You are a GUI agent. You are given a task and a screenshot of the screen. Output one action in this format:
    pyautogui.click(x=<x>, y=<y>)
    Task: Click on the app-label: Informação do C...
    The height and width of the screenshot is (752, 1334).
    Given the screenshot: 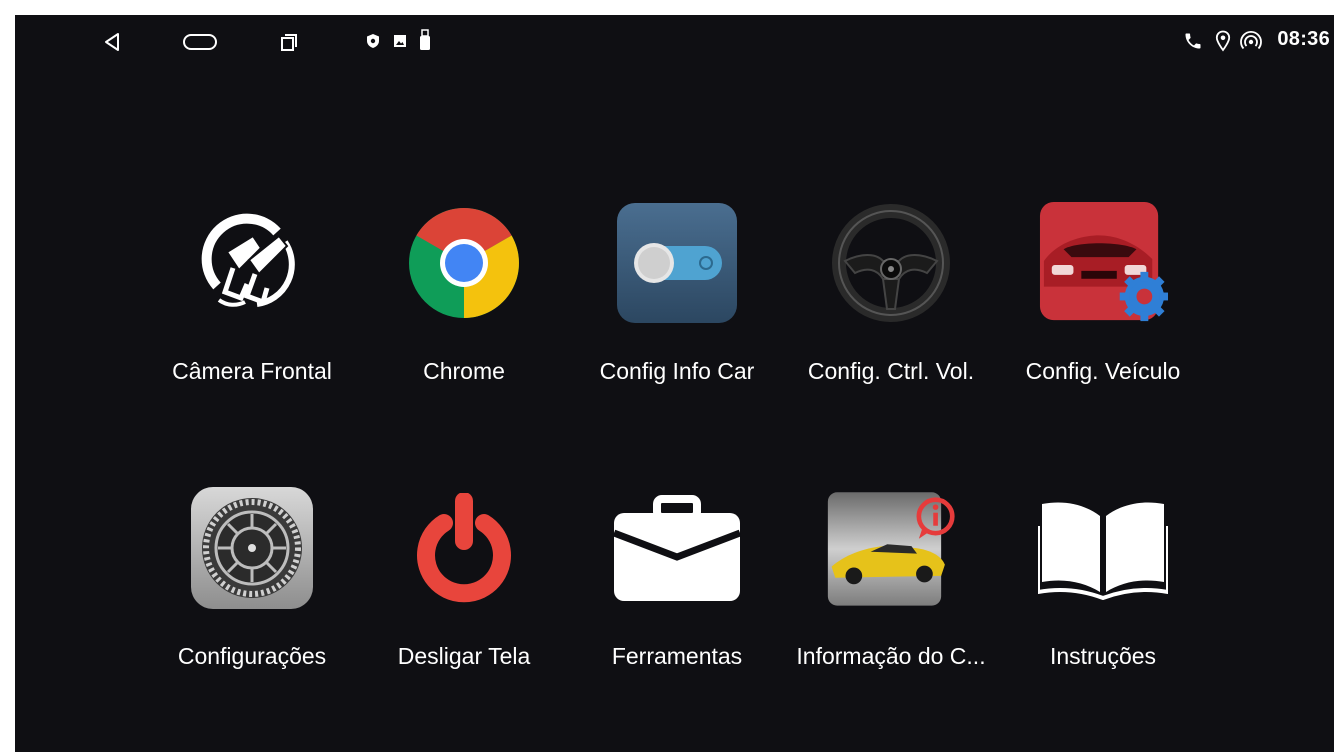 What is the action you would take?
    pyautogui.click(x=891, y=656)
    